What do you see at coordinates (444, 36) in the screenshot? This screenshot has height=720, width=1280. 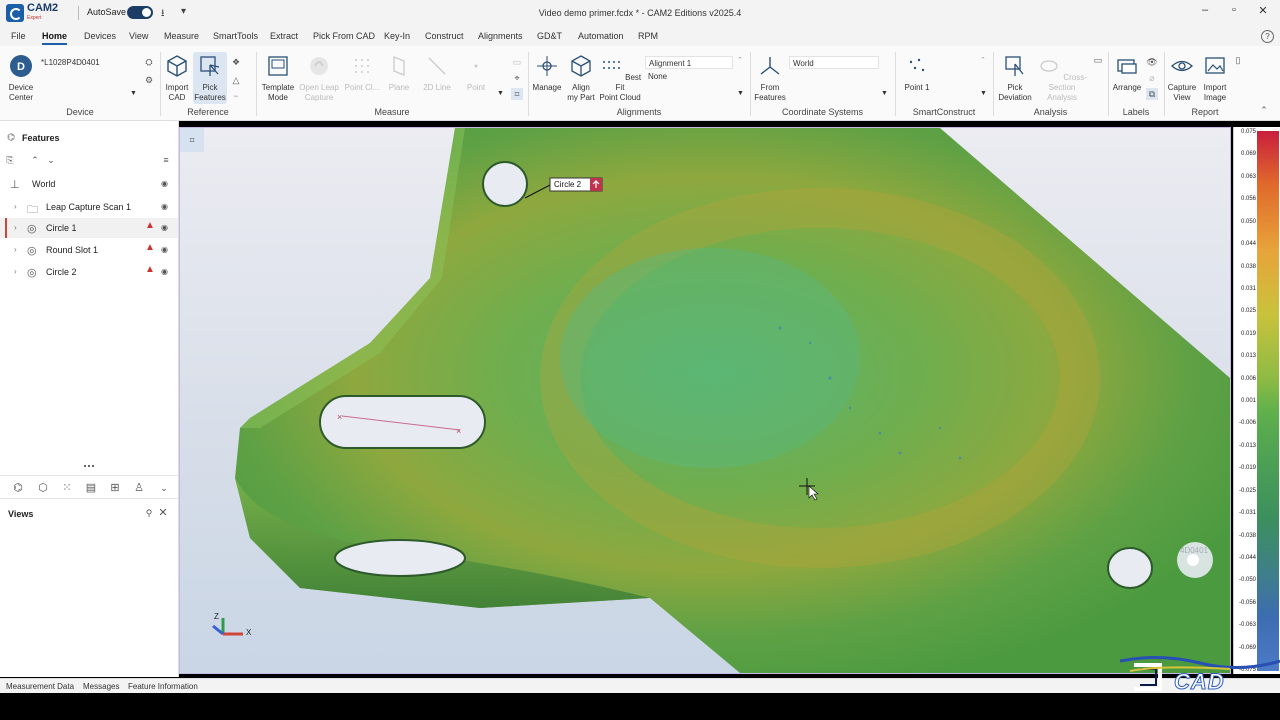 I see `menu-construct: Construct` at bounding box center [444, 36].